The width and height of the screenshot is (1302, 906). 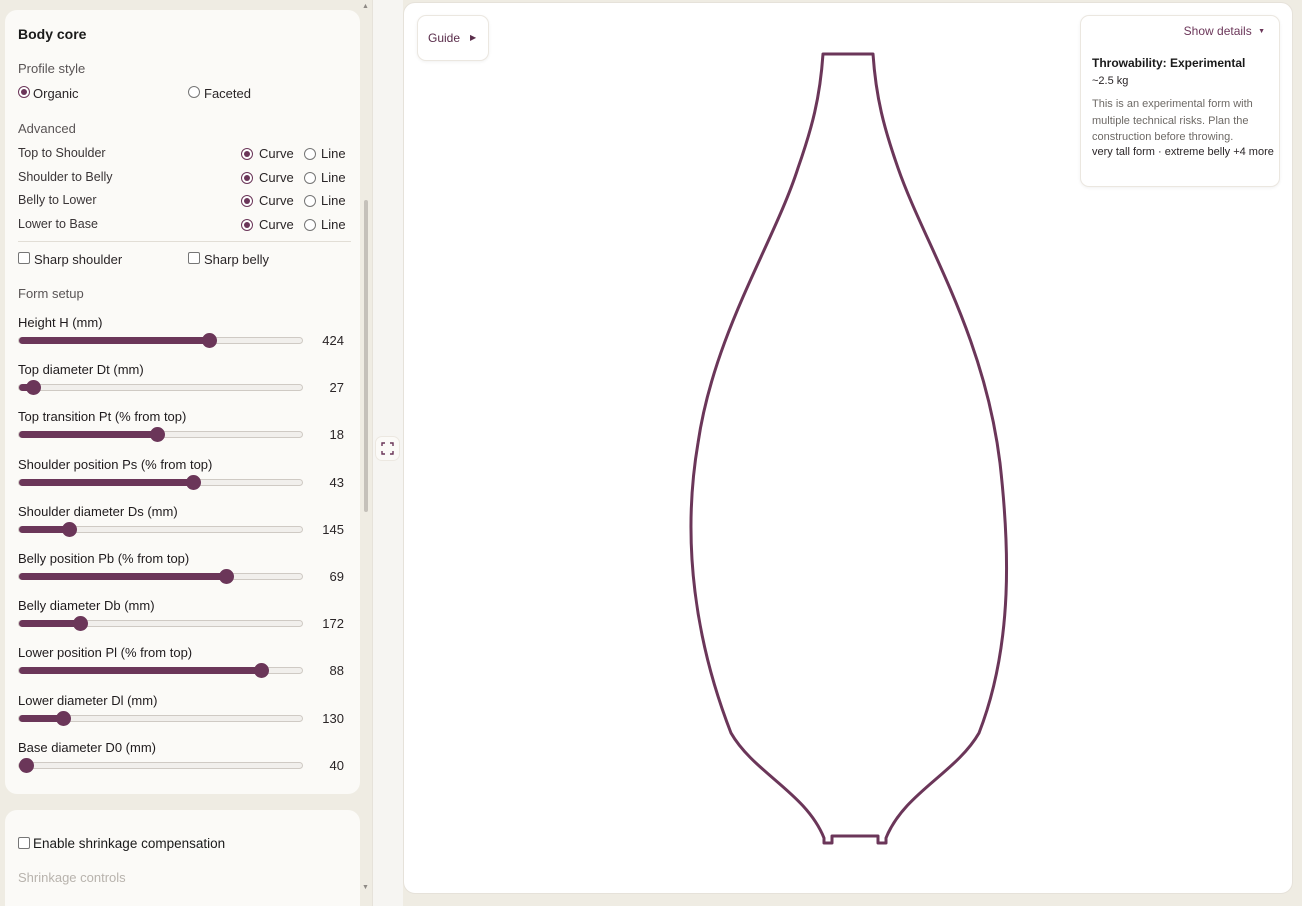 What do you see at coordinates (52, 68) in the screenshot?
I see `profile-style-label: Profile style` at bounding box center [52, 68].